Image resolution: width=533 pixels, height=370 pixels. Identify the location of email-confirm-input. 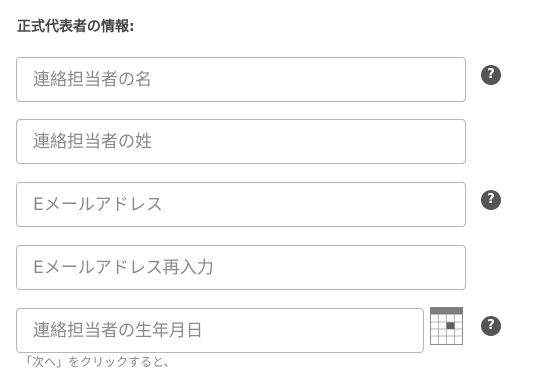
(241, 267).